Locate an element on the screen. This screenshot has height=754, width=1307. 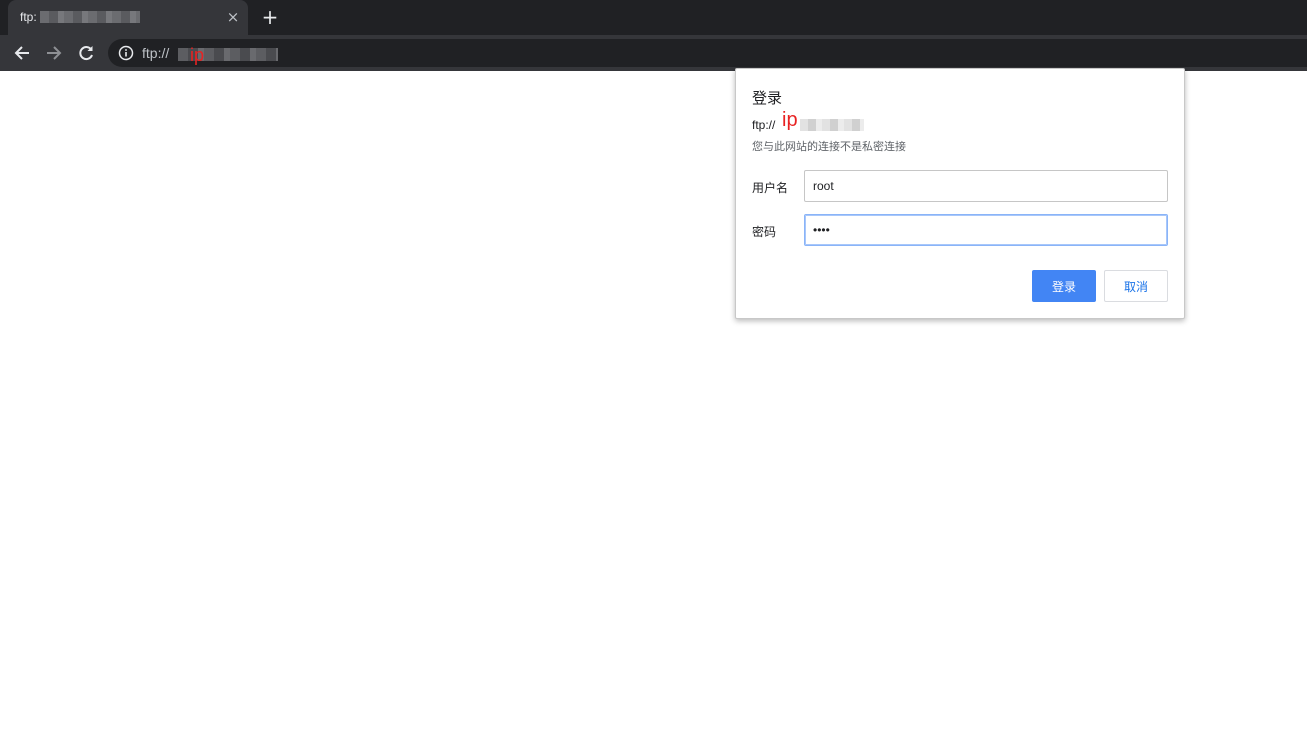
origin-ip-annotation: ip is located at coordinates (790, 120).